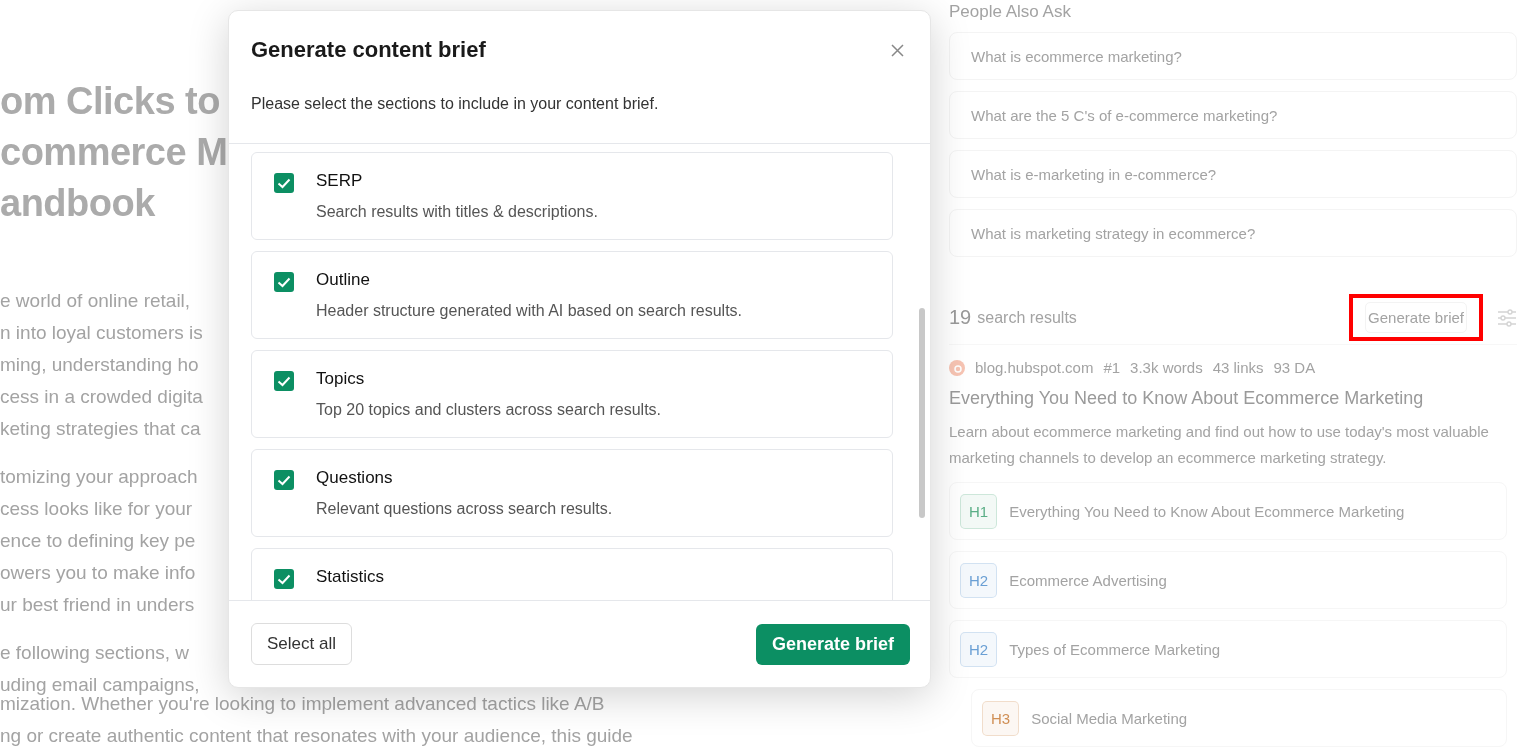 This screenshot has width=1530, height=751. I want to click on result-label: search results, so click(1027, 317).